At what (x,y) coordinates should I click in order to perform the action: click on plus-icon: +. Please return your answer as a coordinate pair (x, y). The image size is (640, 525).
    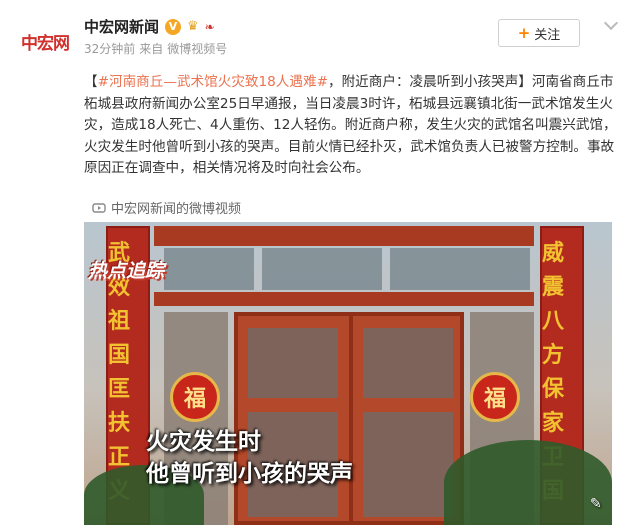
    Looking at the image, I should click on (524, 33).